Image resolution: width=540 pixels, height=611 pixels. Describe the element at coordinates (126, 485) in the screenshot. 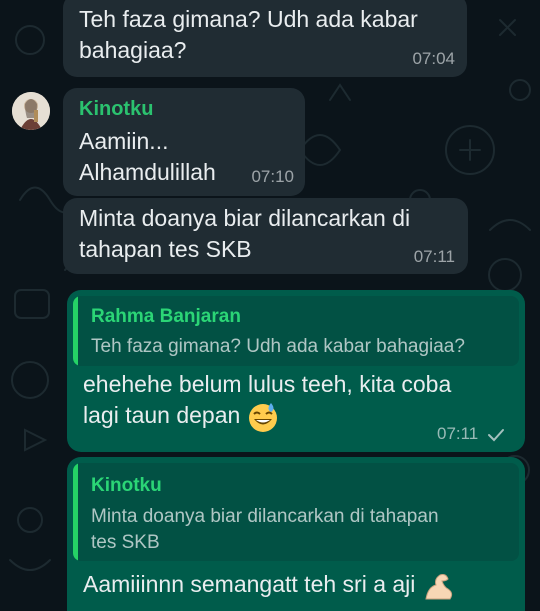

I see `quoted-sender-name: Kinotku` at that location.